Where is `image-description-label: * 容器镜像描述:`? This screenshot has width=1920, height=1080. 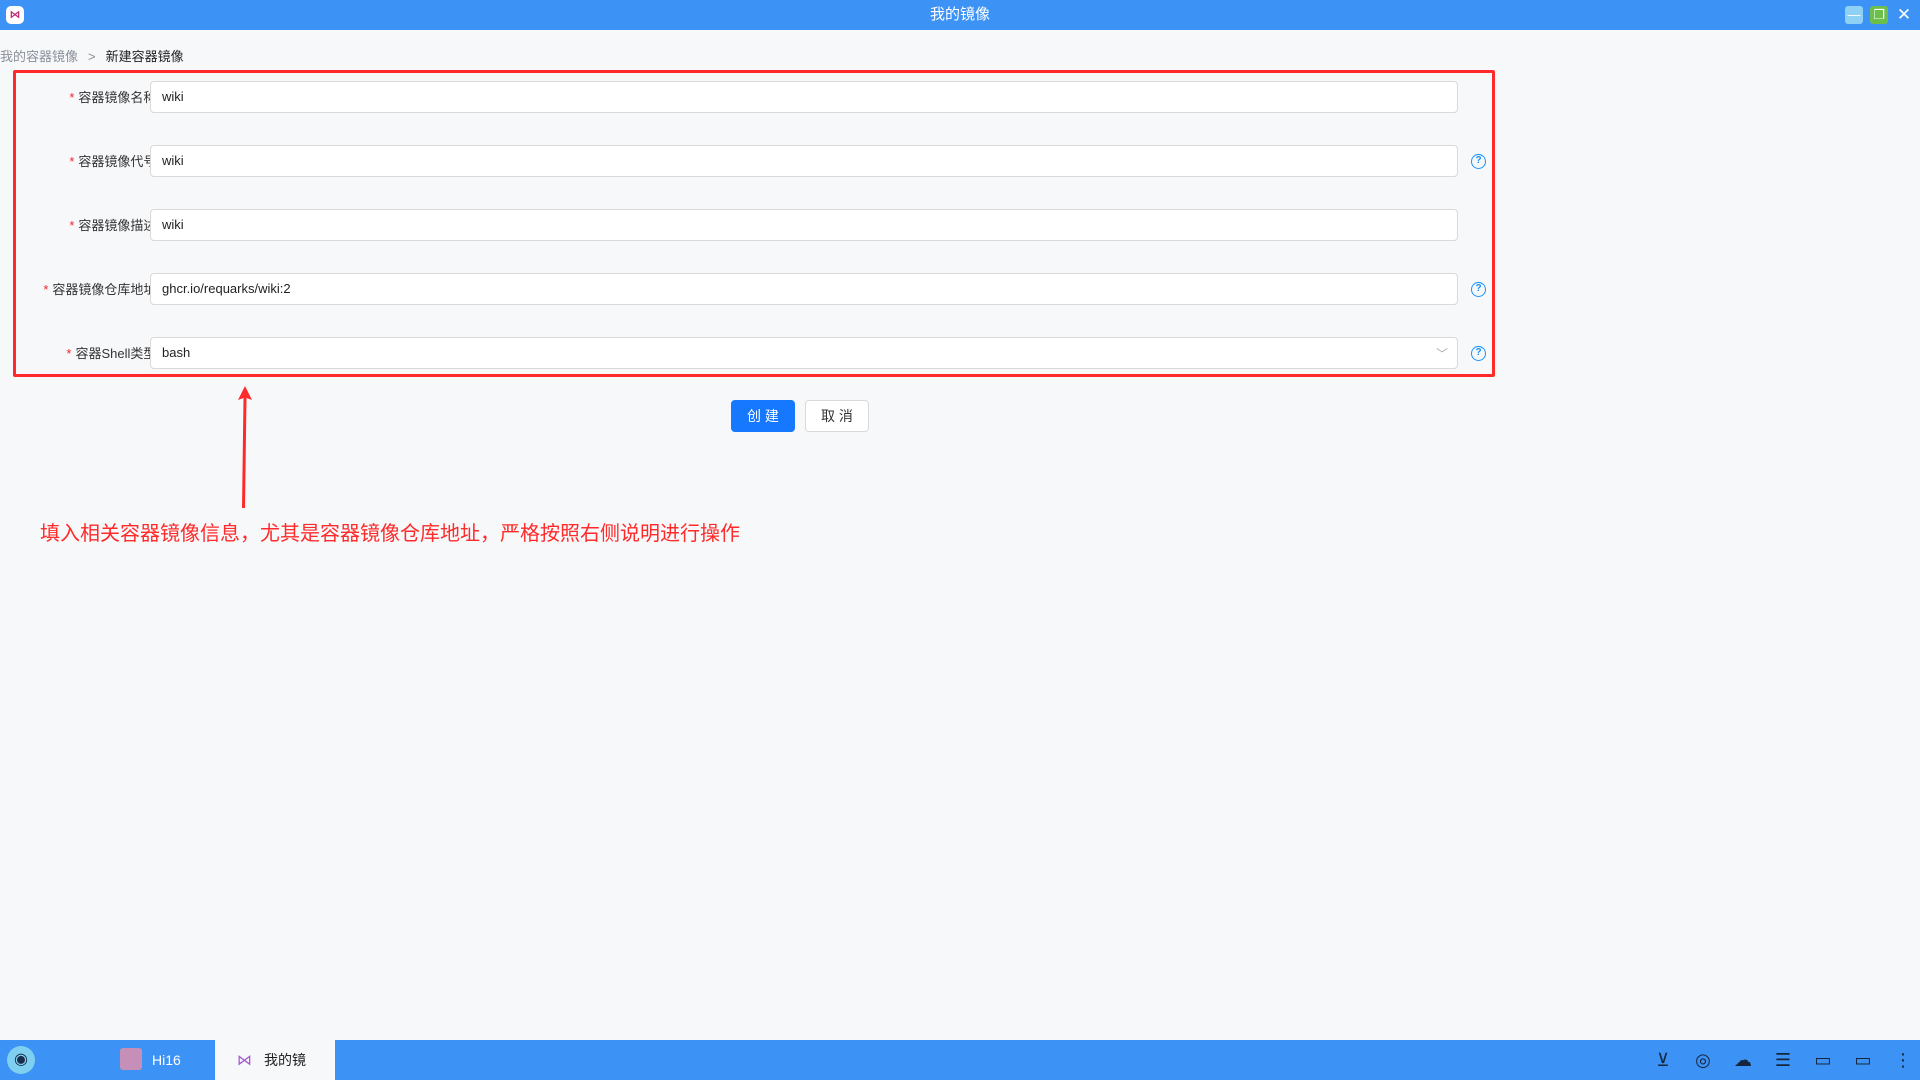
image-description-label: * 容器镜像描述: is located at coordinates (114, 225).